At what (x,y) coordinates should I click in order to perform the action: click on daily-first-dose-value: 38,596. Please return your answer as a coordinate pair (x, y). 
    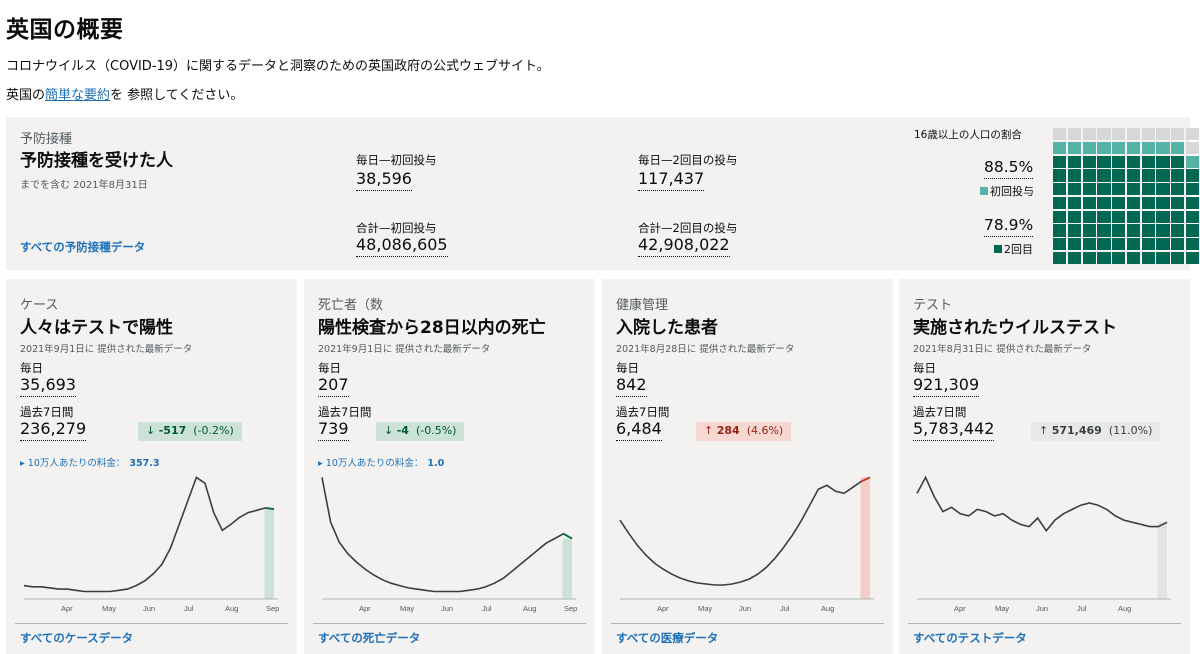
    Looking at the image, I should click on (384, 180).